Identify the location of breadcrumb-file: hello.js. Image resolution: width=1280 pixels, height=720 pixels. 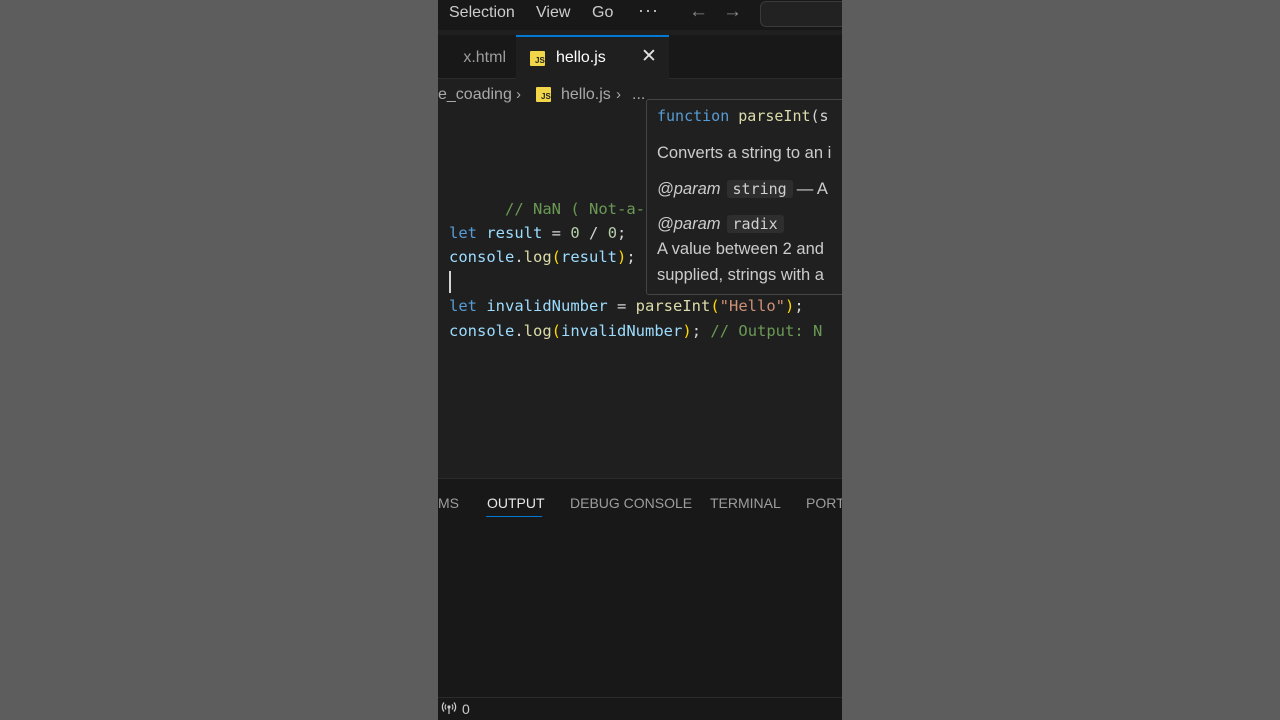
(586, 95).